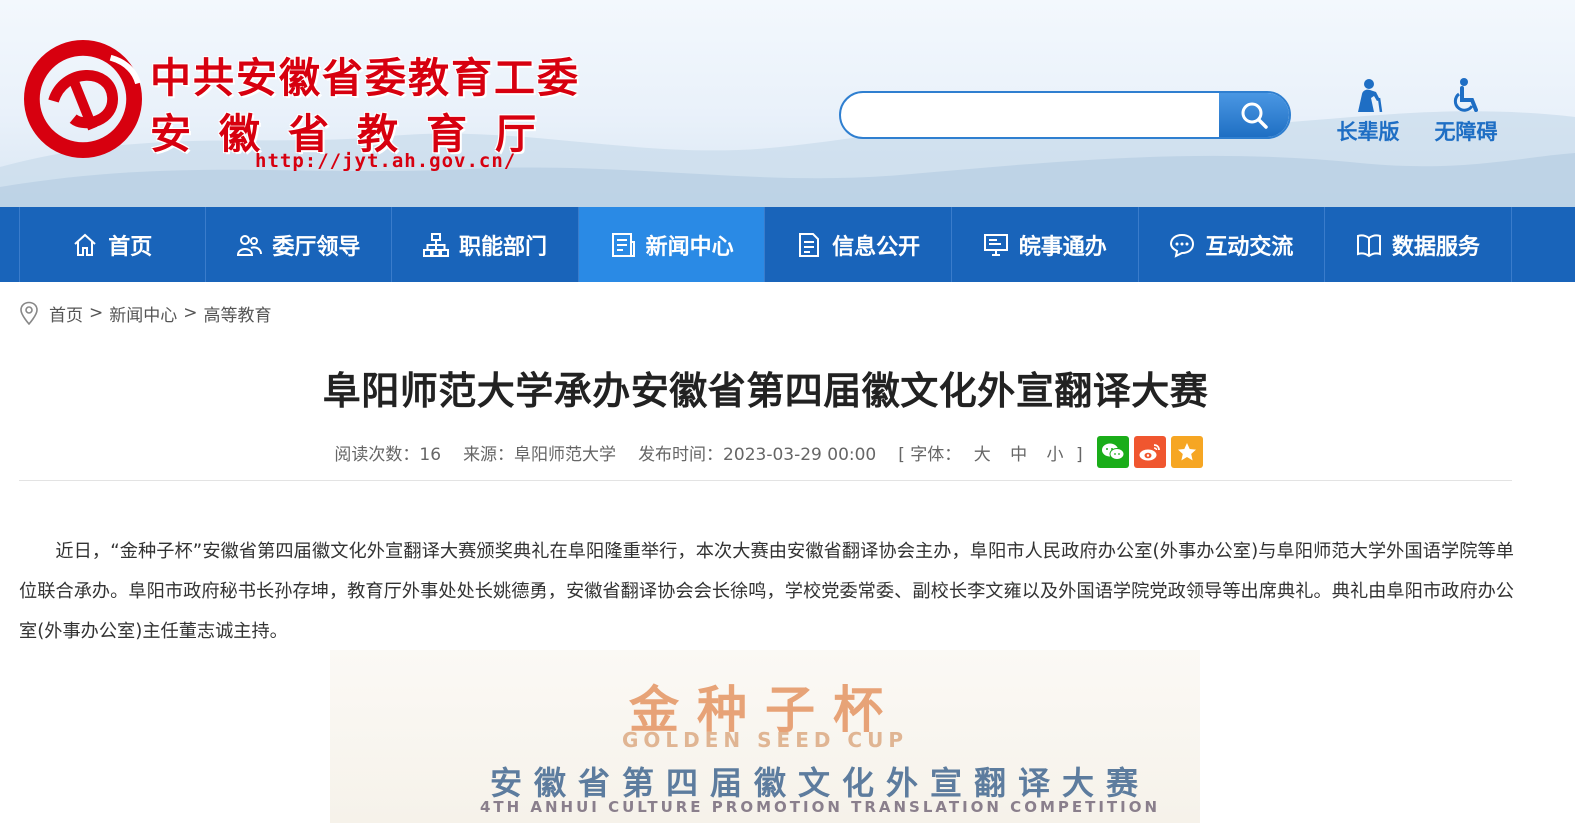 The height and width of the screenshot is (823, 1575). I want to click on elder-mode-label: 长辈版, so click(1368, 132).